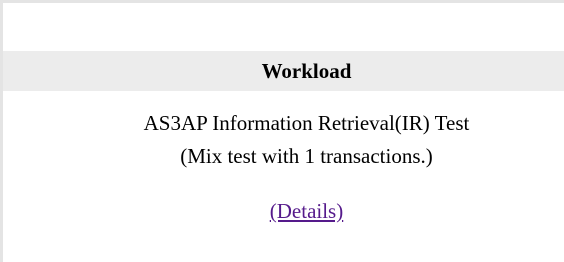  What do you see at coordinates (306, 70) in the screenshot?
I see `workload-heading: Workload` at bounding box center [306, 70].